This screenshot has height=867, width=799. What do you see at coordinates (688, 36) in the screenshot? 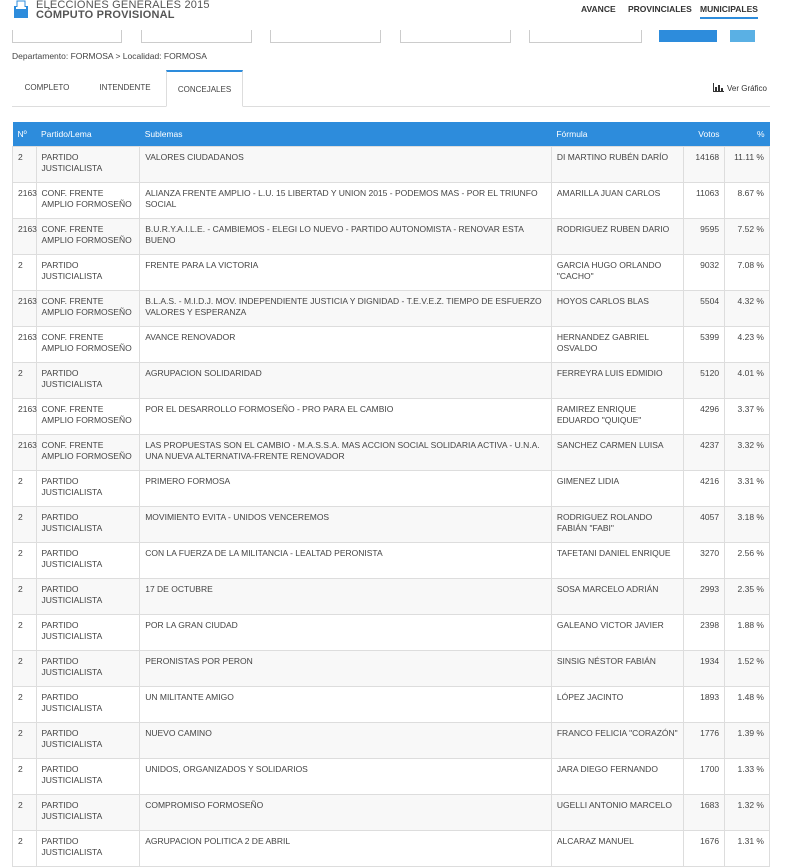
I see `search-button` at bounding box center [688, 36].